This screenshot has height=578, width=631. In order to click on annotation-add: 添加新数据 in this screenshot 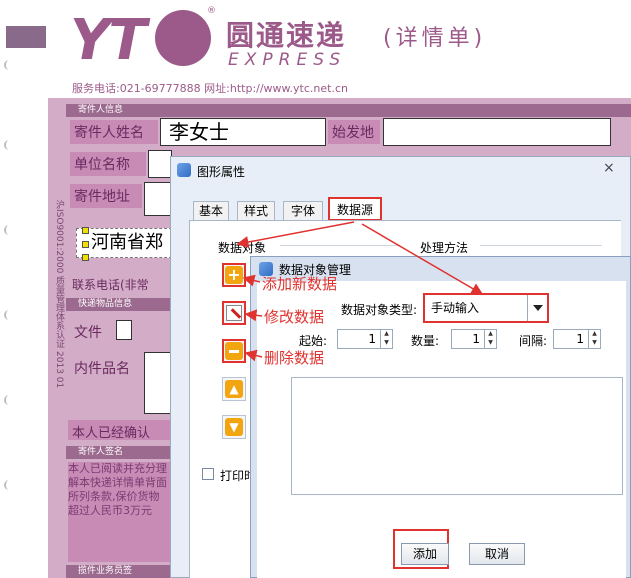, I will do `click(300, 284)`.